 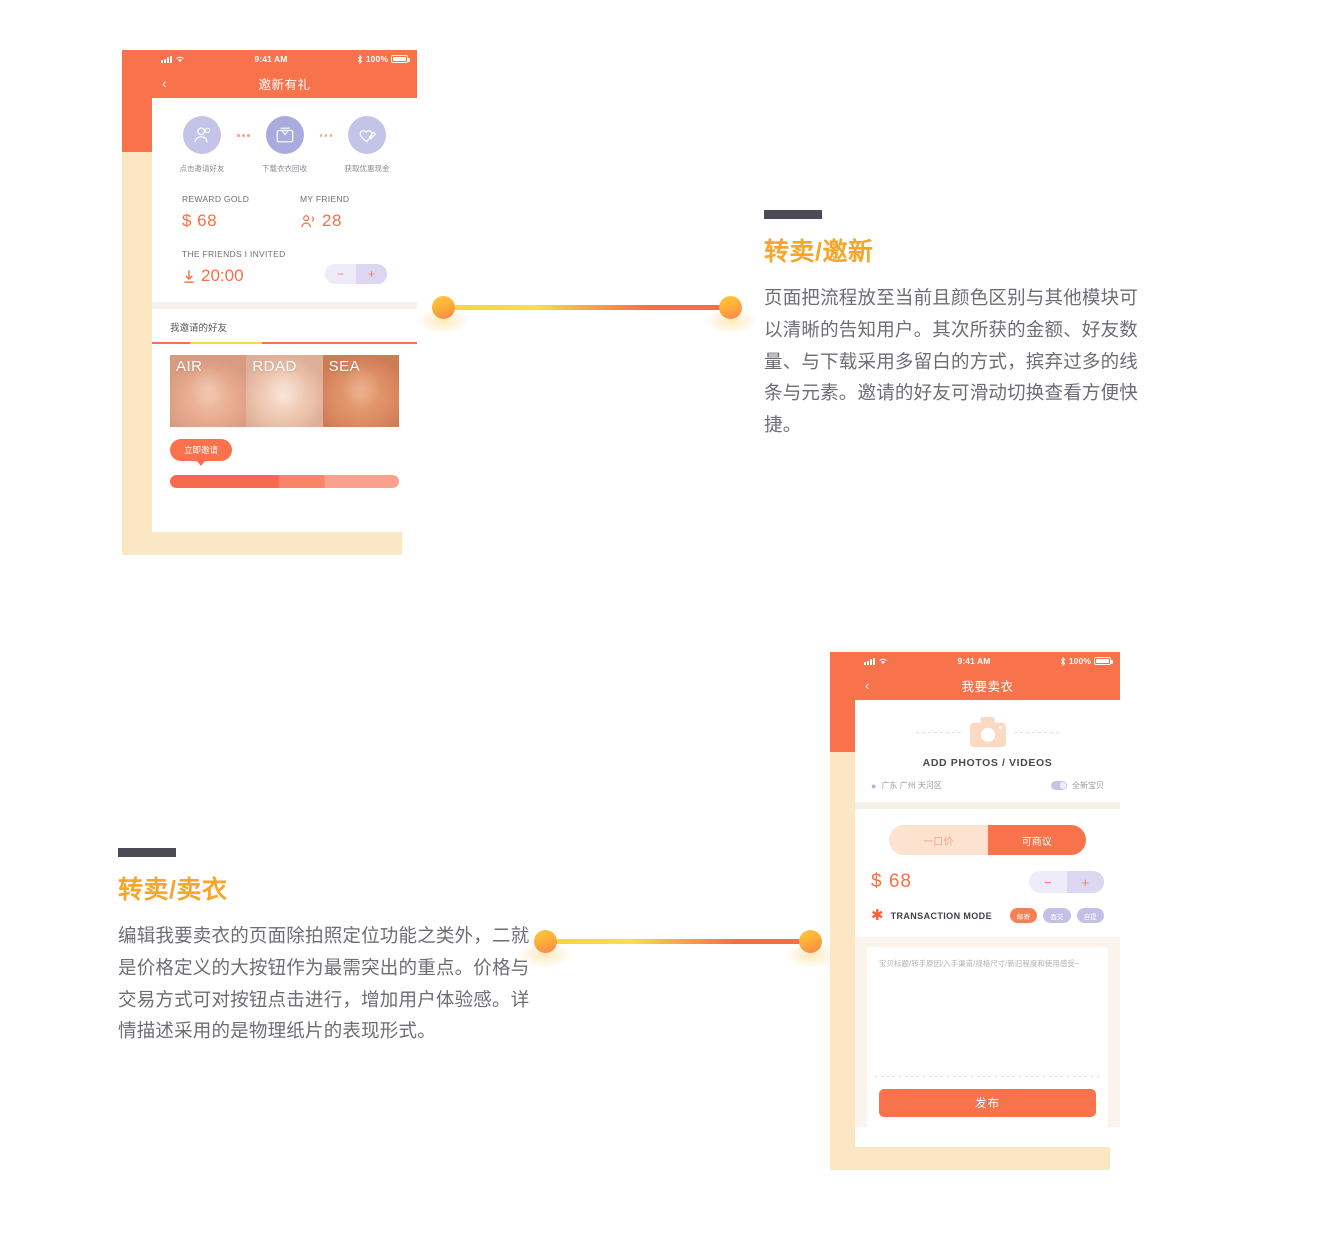 What do you see at coordinates (241, 212) in the screenshot?
I see `stat-reward-gold: REWARD GOLD $ 68` at bounding box center [241, 212].